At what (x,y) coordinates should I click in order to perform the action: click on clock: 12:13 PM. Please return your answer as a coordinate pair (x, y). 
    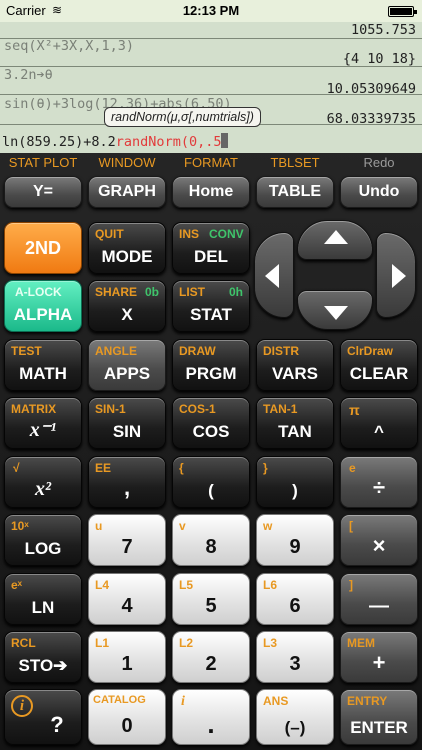
    Looking at the image, I should click on (211, 10).